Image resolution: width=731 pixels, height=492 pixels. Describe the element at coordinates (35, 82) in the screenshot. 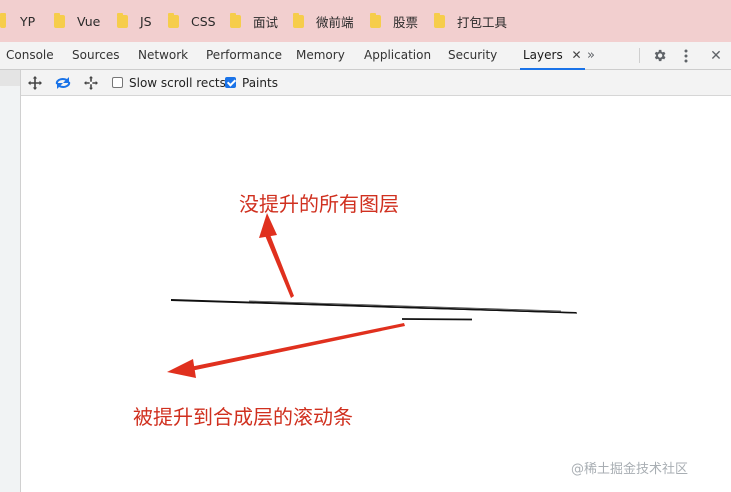

I see `pan-mode-icon` at that location.